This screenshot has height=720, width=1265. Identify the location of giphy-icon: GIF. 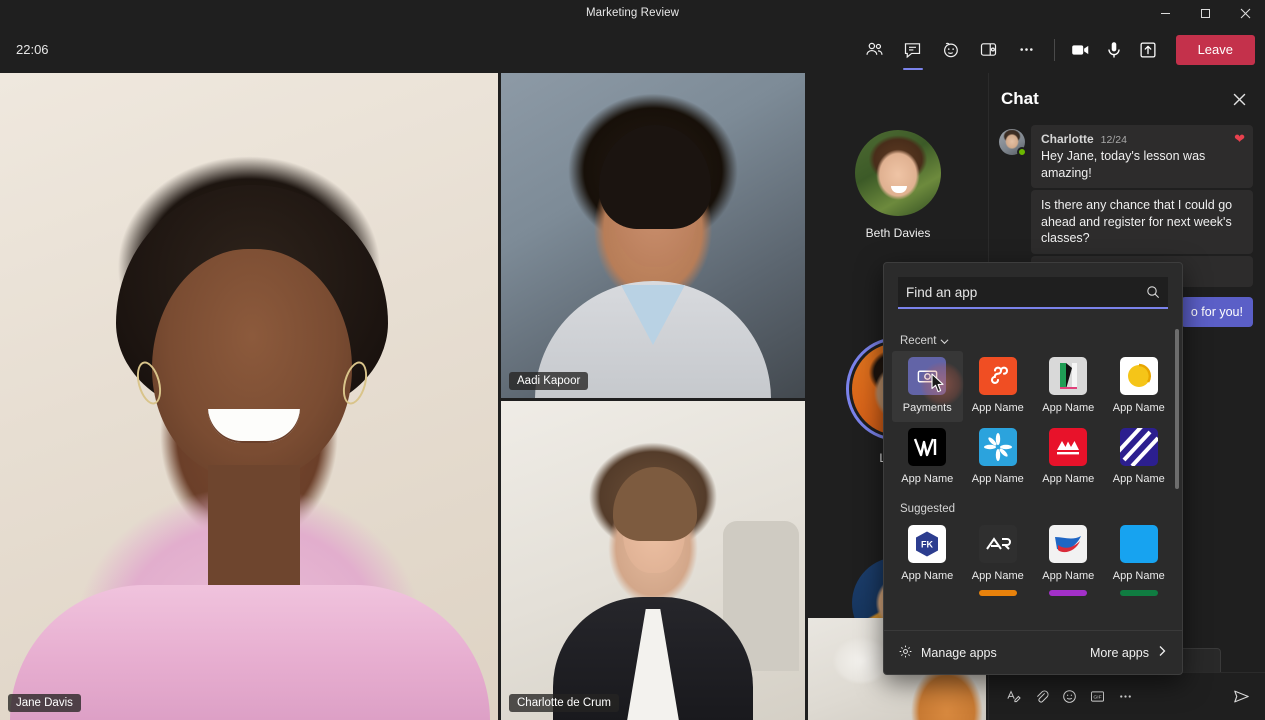
(1097, 697).